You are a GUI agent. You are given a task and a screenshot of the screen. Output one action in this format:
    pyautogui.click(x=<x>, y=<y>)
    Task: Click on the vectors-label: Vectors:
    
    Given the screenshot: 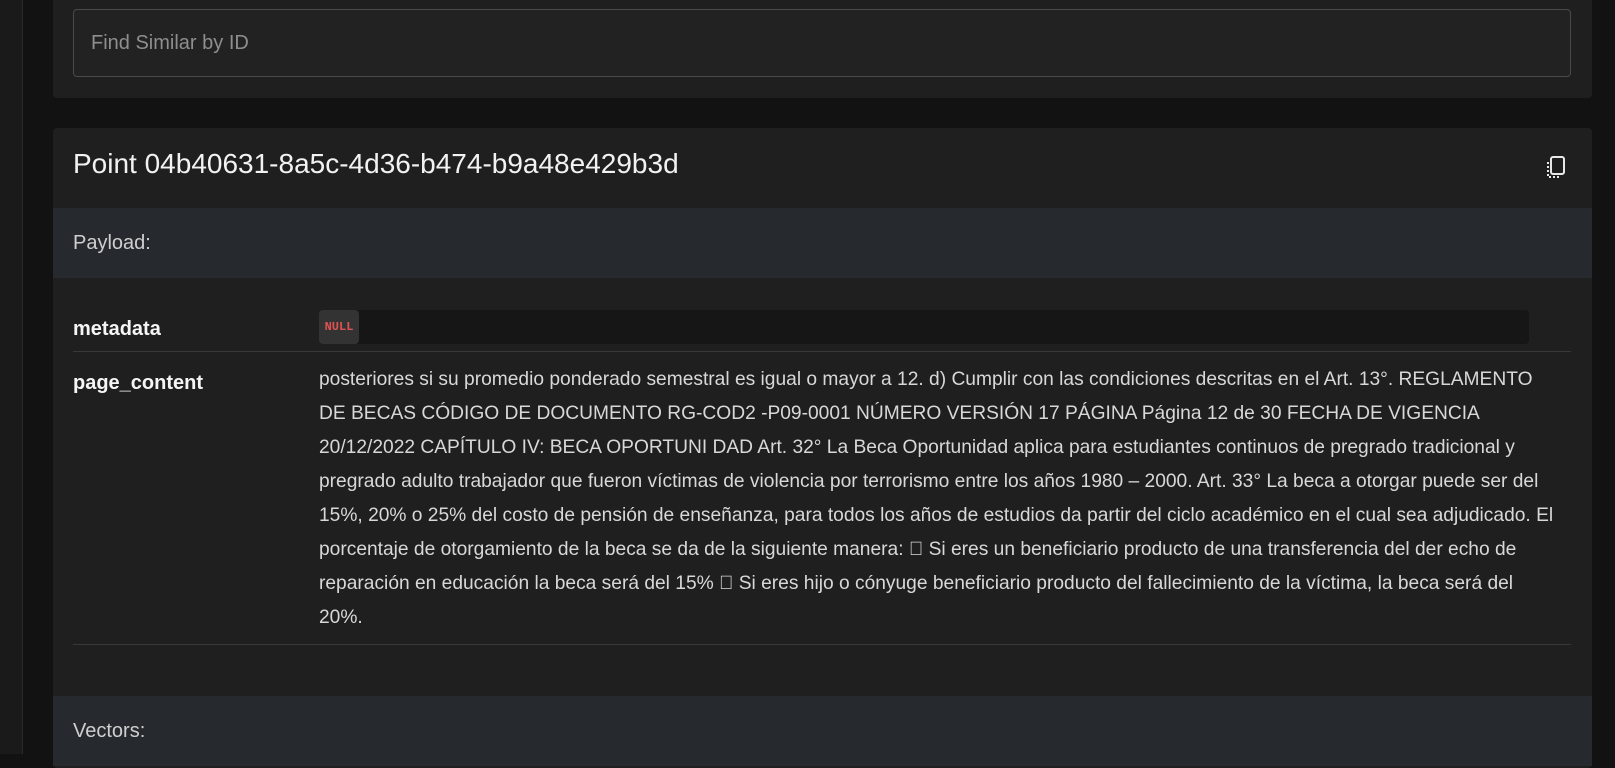 What is the action you would take?
    pyautogui.click(x=109, y=731)
    